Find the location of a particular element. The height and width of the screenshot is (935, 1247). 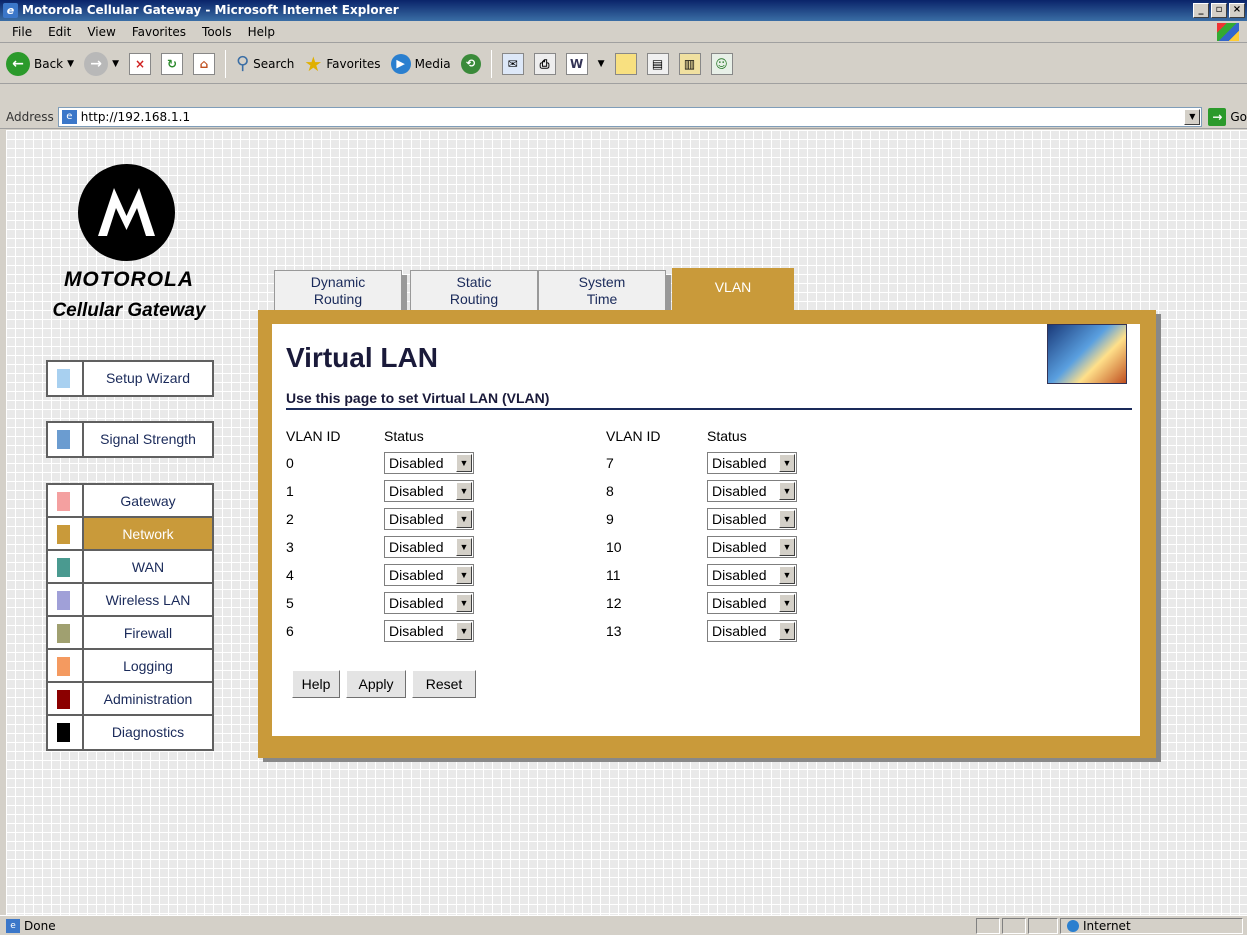

edit-dropdown-icon: ▼ is located at coordinates (601, 64).